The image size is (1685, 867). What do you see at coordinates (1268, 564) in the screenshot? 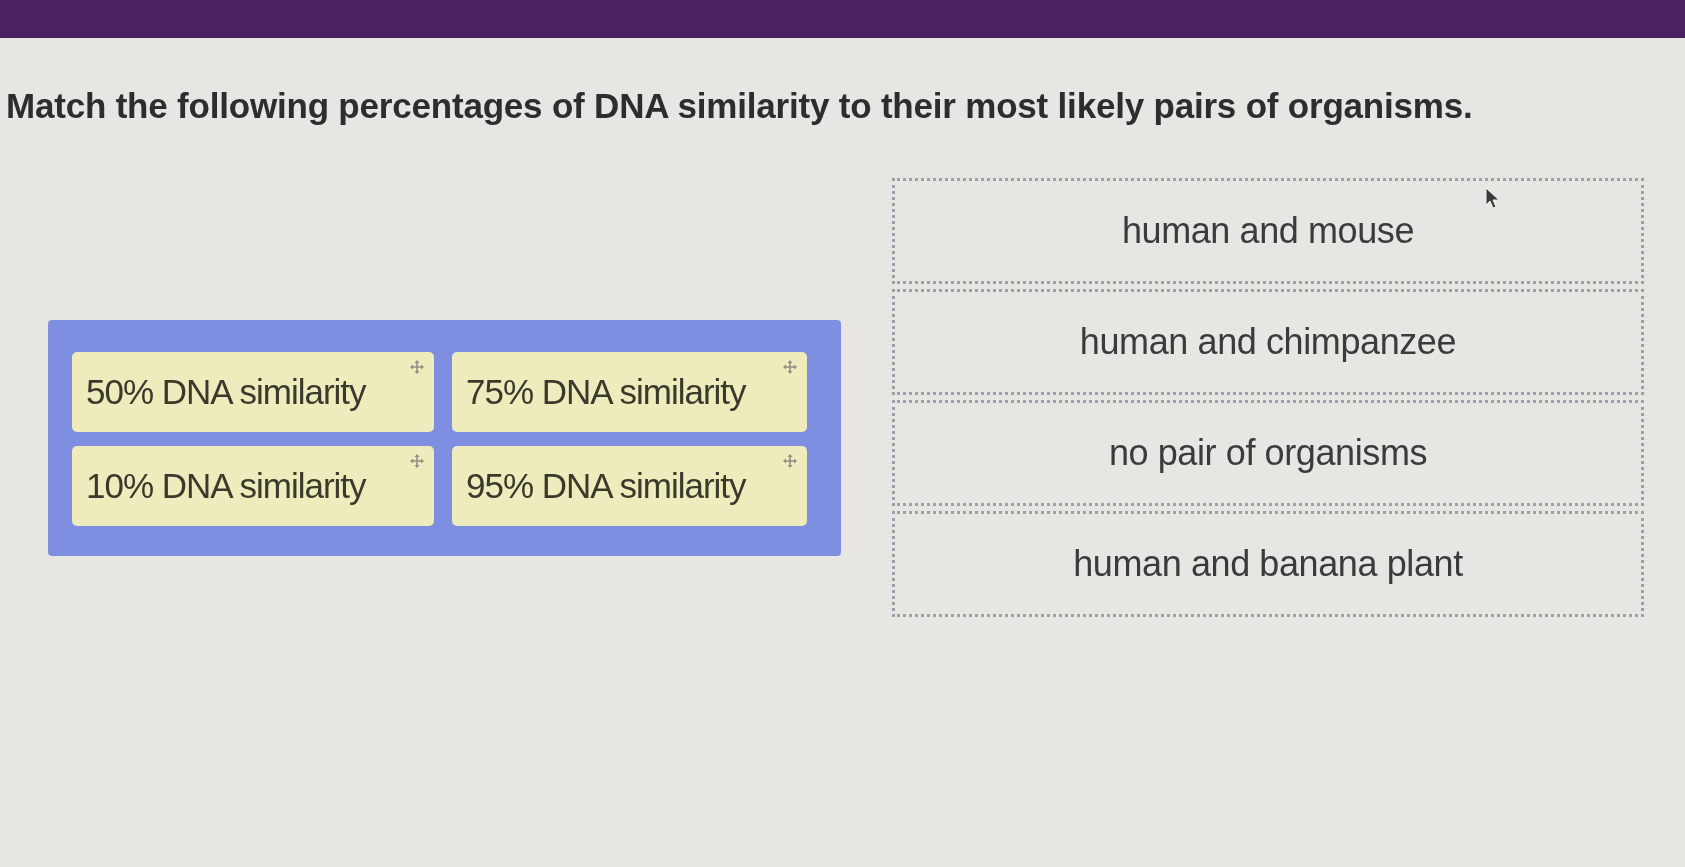
I see `drop-zone: human and banana plant` at bounding box center [1268, 564].